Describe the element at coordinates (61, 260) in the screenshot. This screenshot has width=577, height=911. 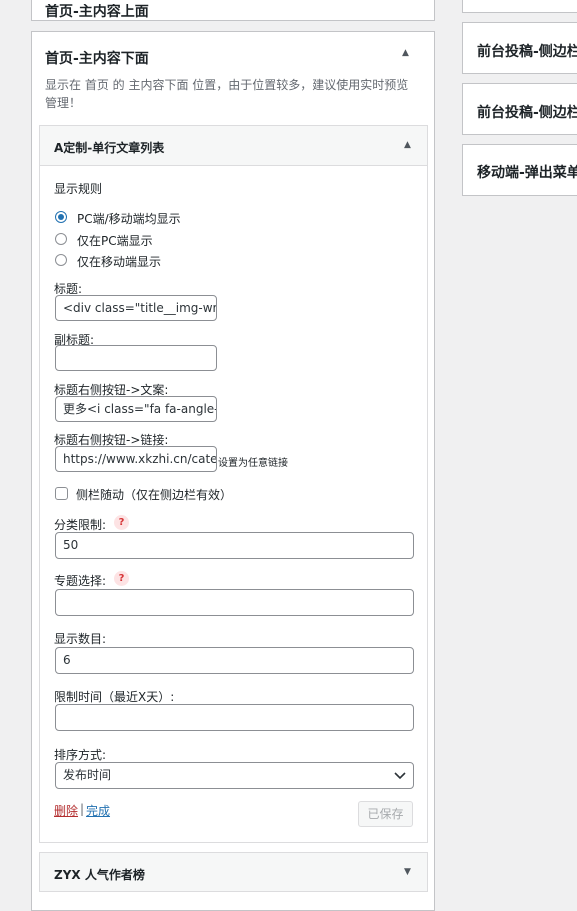
I see `radio-mobile-only` at that location.